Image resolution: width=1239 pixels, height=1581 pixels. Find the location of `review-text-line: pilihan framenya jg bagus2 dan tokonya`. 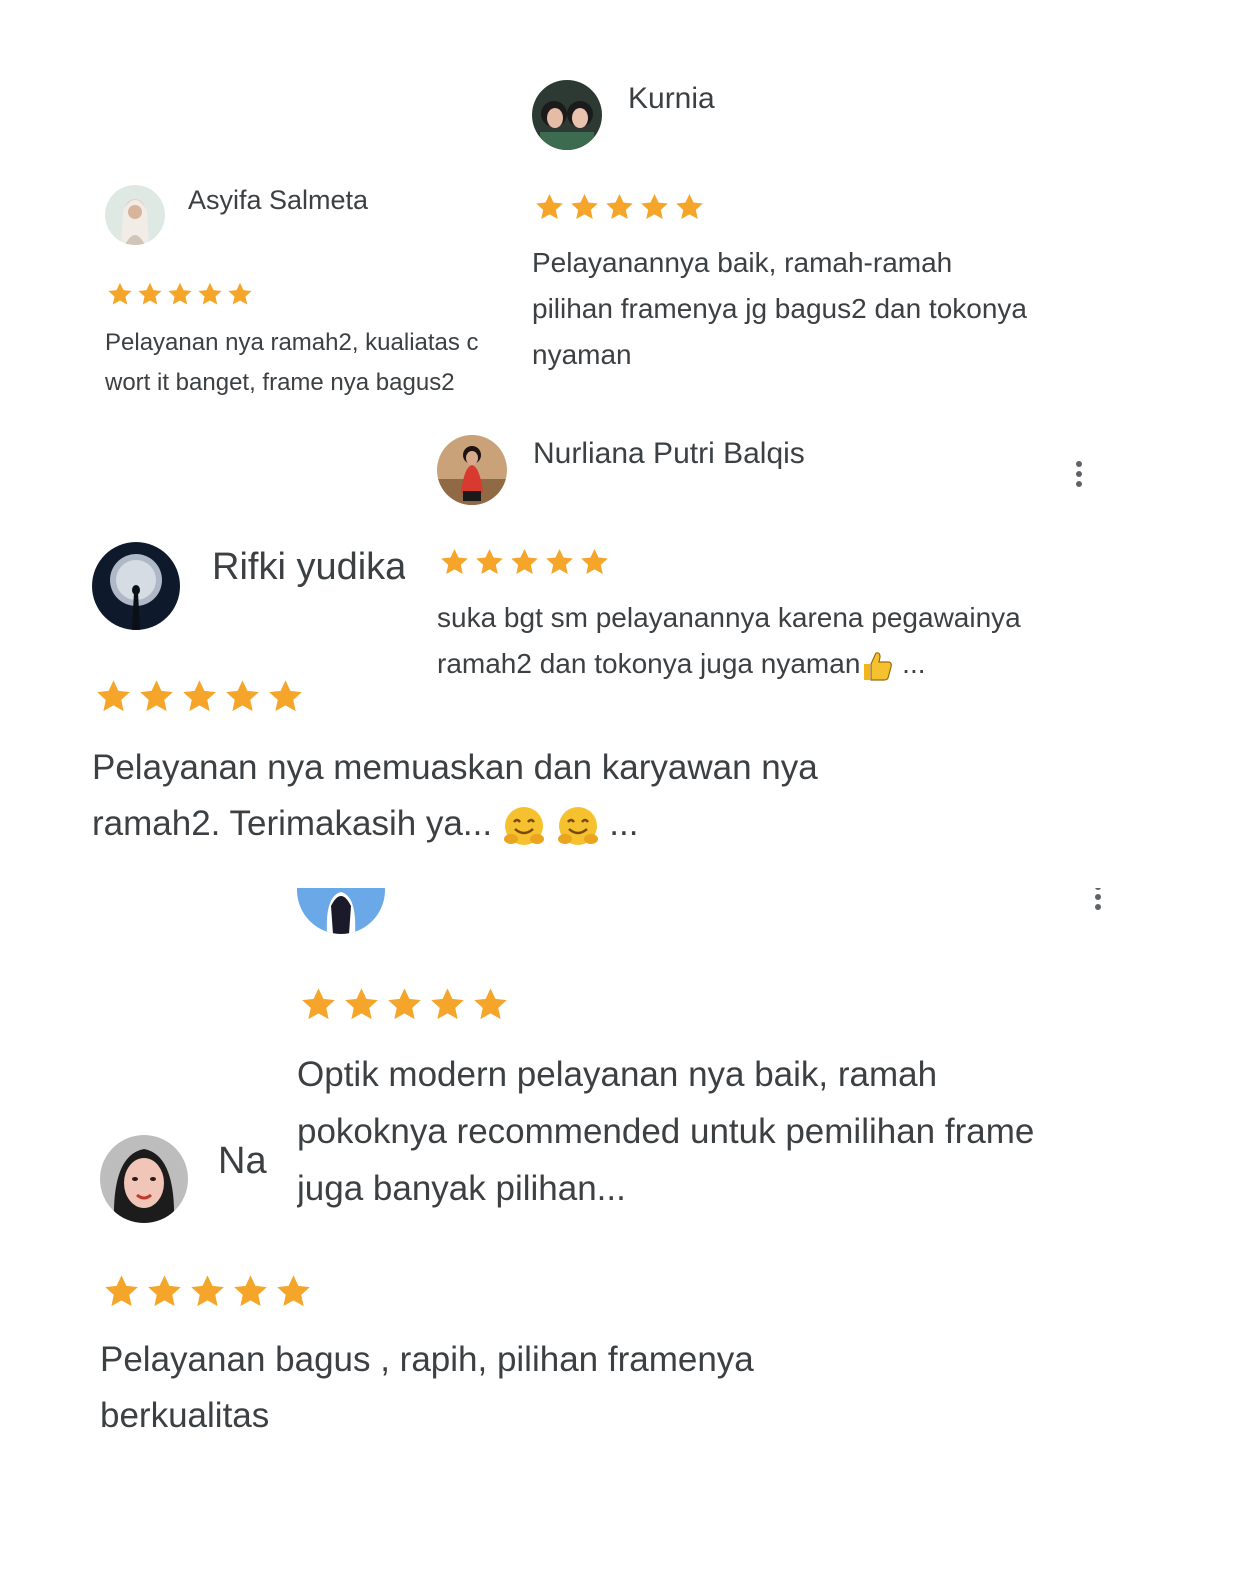

review-text-line: pilihan framenya jg bagus2 dan tokonya is located at coordinates (780, 308).